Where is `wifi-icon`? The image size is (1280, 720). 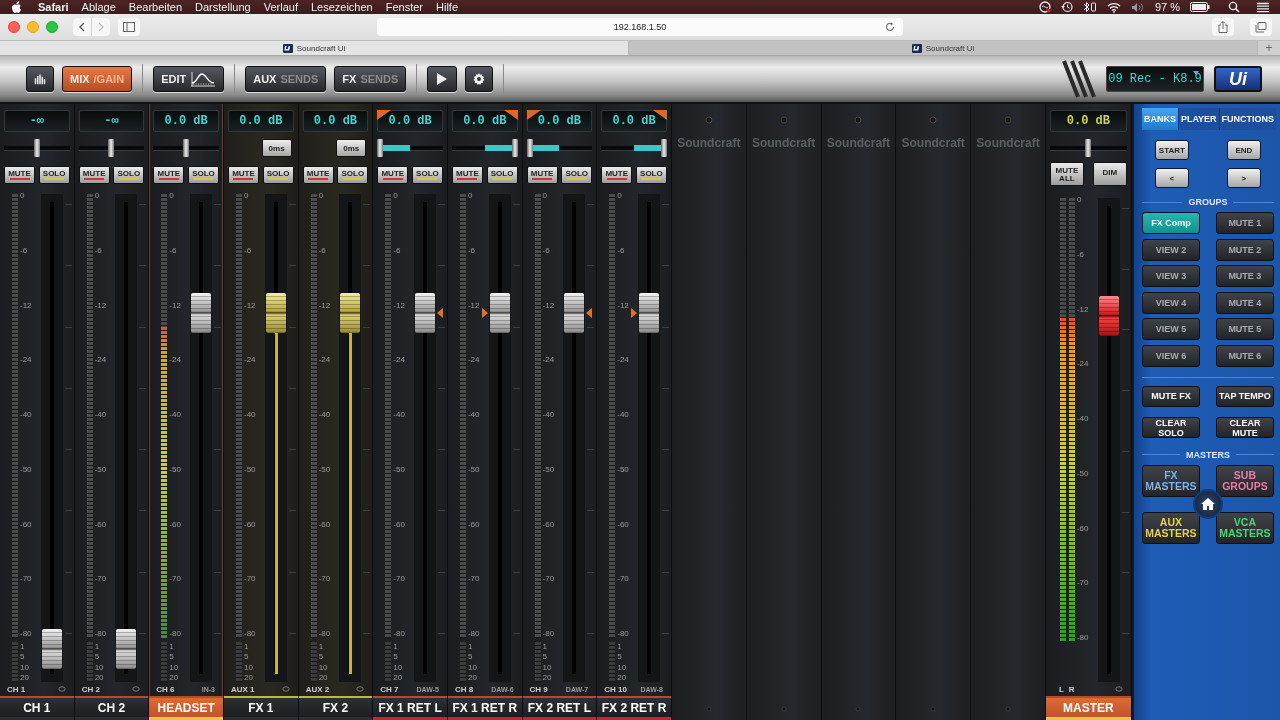 wifi-icon is located at coordinates (1113, 7).